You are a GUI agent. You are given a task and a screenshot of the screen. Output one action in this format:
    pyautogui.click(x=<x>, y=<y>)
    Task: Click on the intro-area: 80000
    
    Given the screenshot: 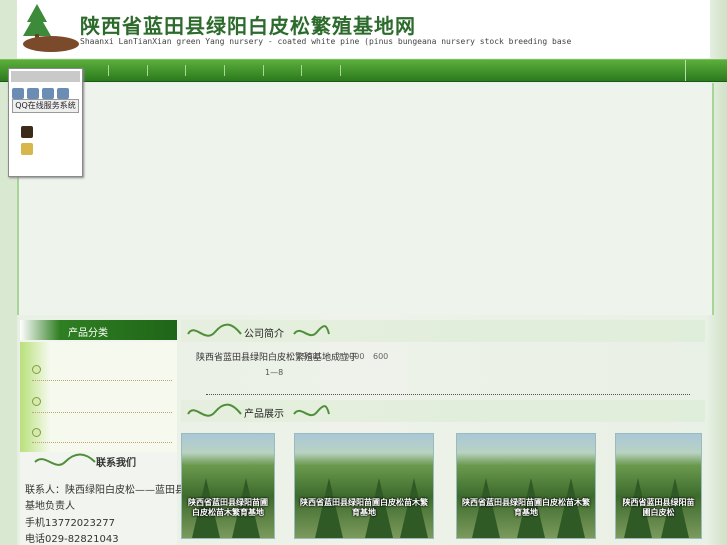 What is the action you would take?
    pyautogui.click(x=352, y=356)
    